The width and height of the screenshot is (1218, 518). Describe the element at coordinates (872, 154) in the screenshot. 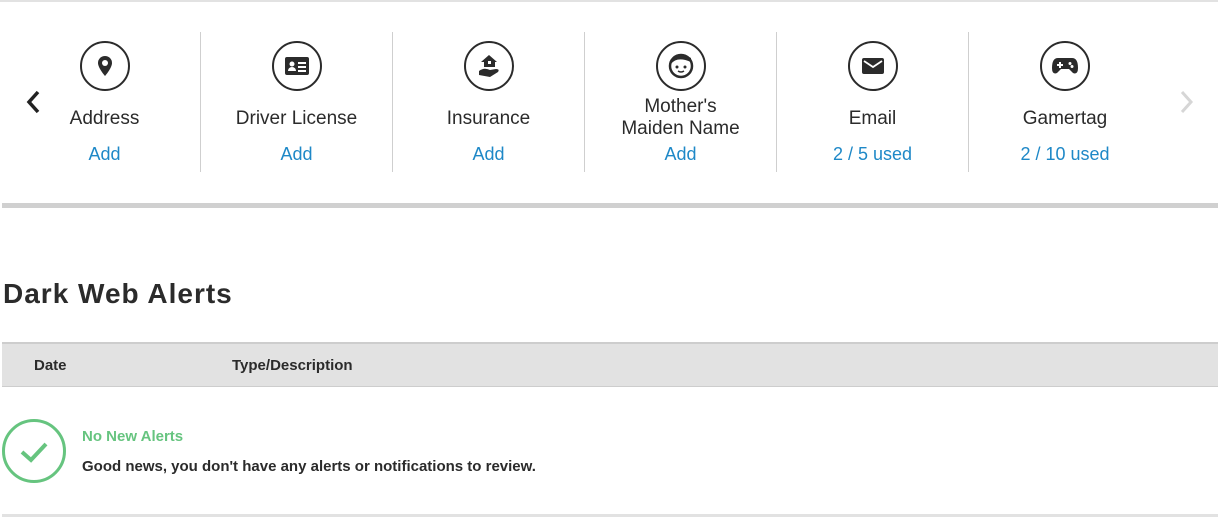

I see `email-usage-link: 2 / 5 used` at that location.